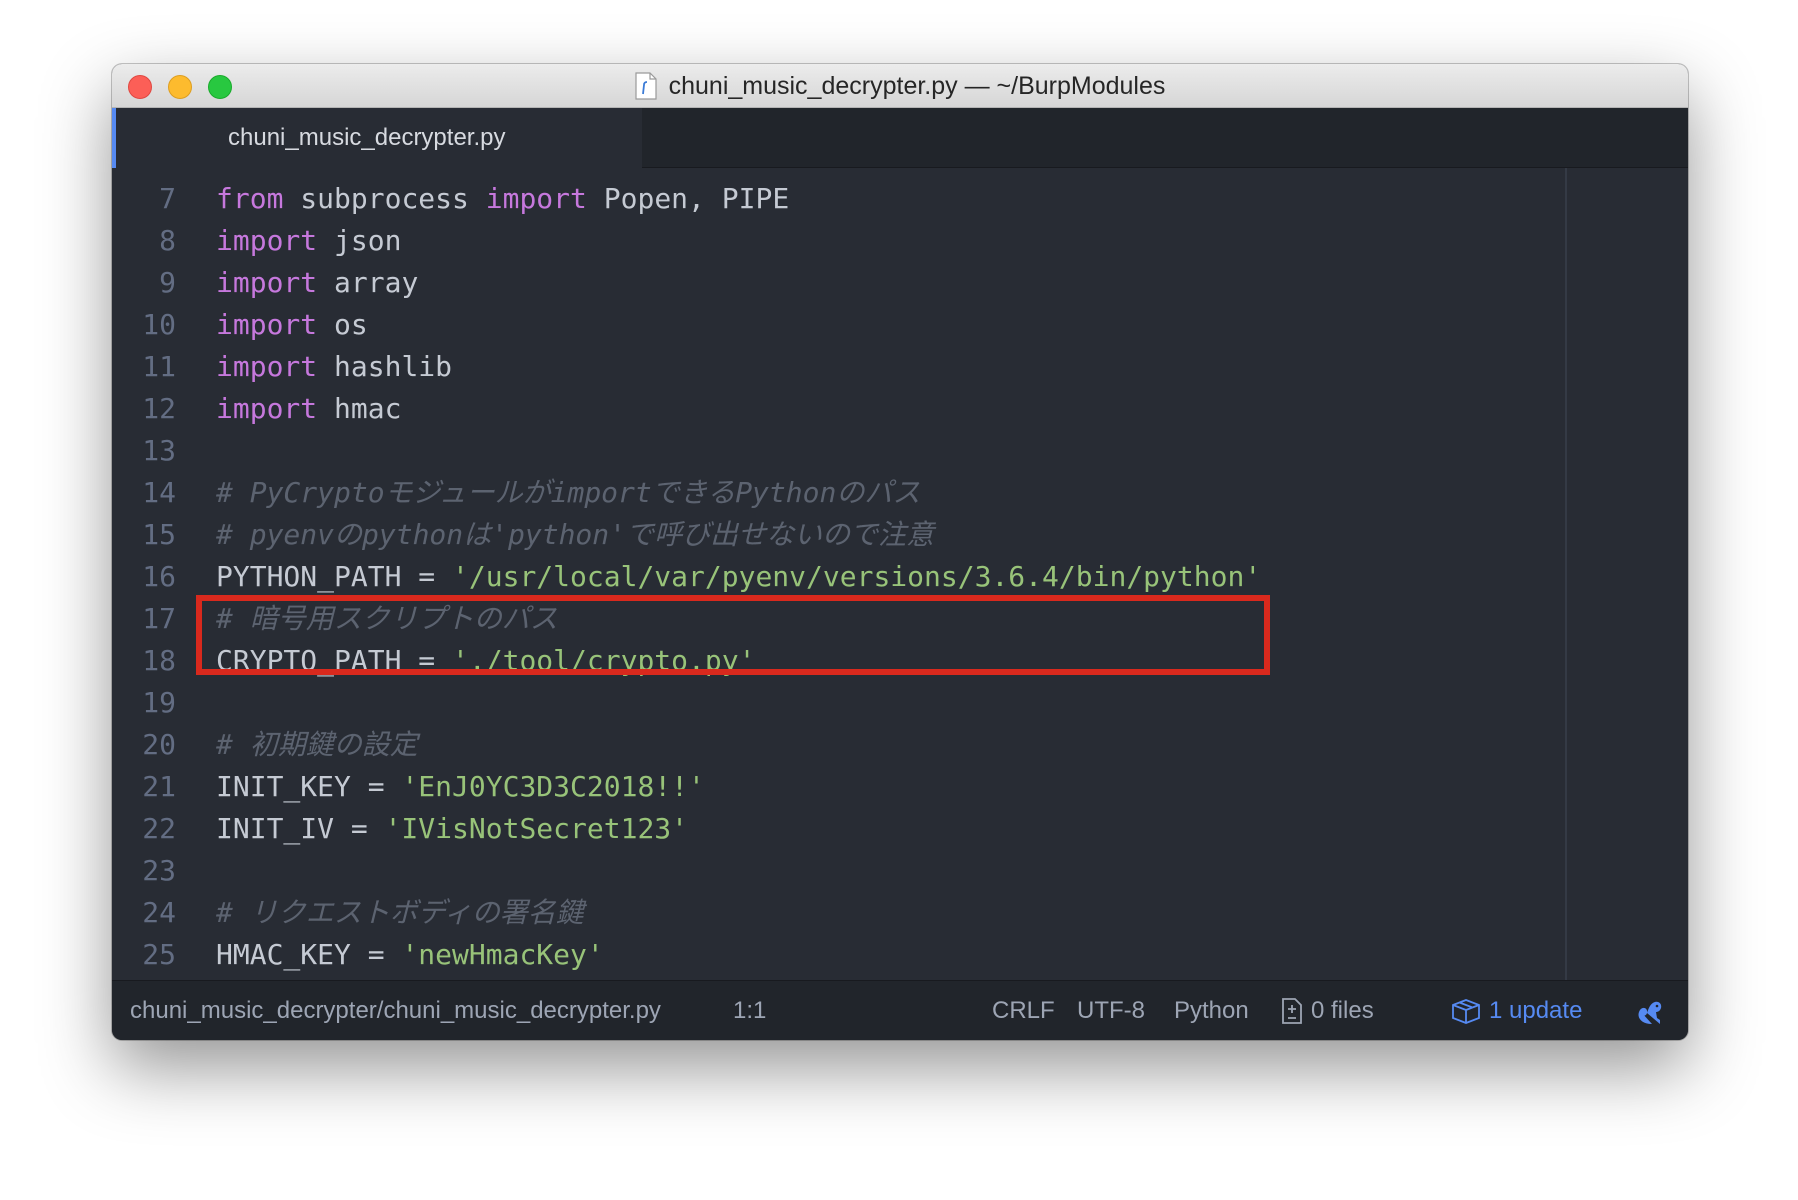  I want to click on code-line: 24 # リクエストボディの署名鍵, so click(900, 913).